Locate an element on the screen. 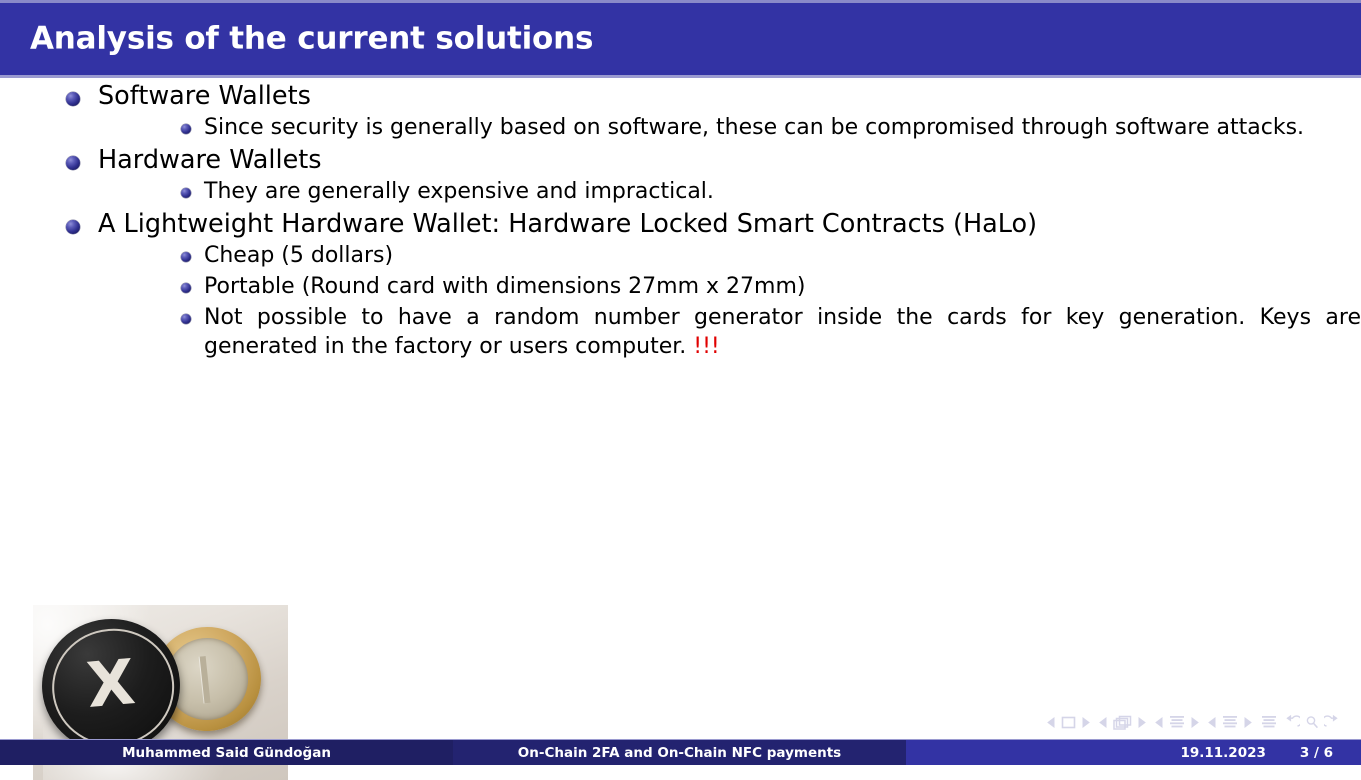  footer-page-label: 3 / 6 is located at coordinates (1316, 752).